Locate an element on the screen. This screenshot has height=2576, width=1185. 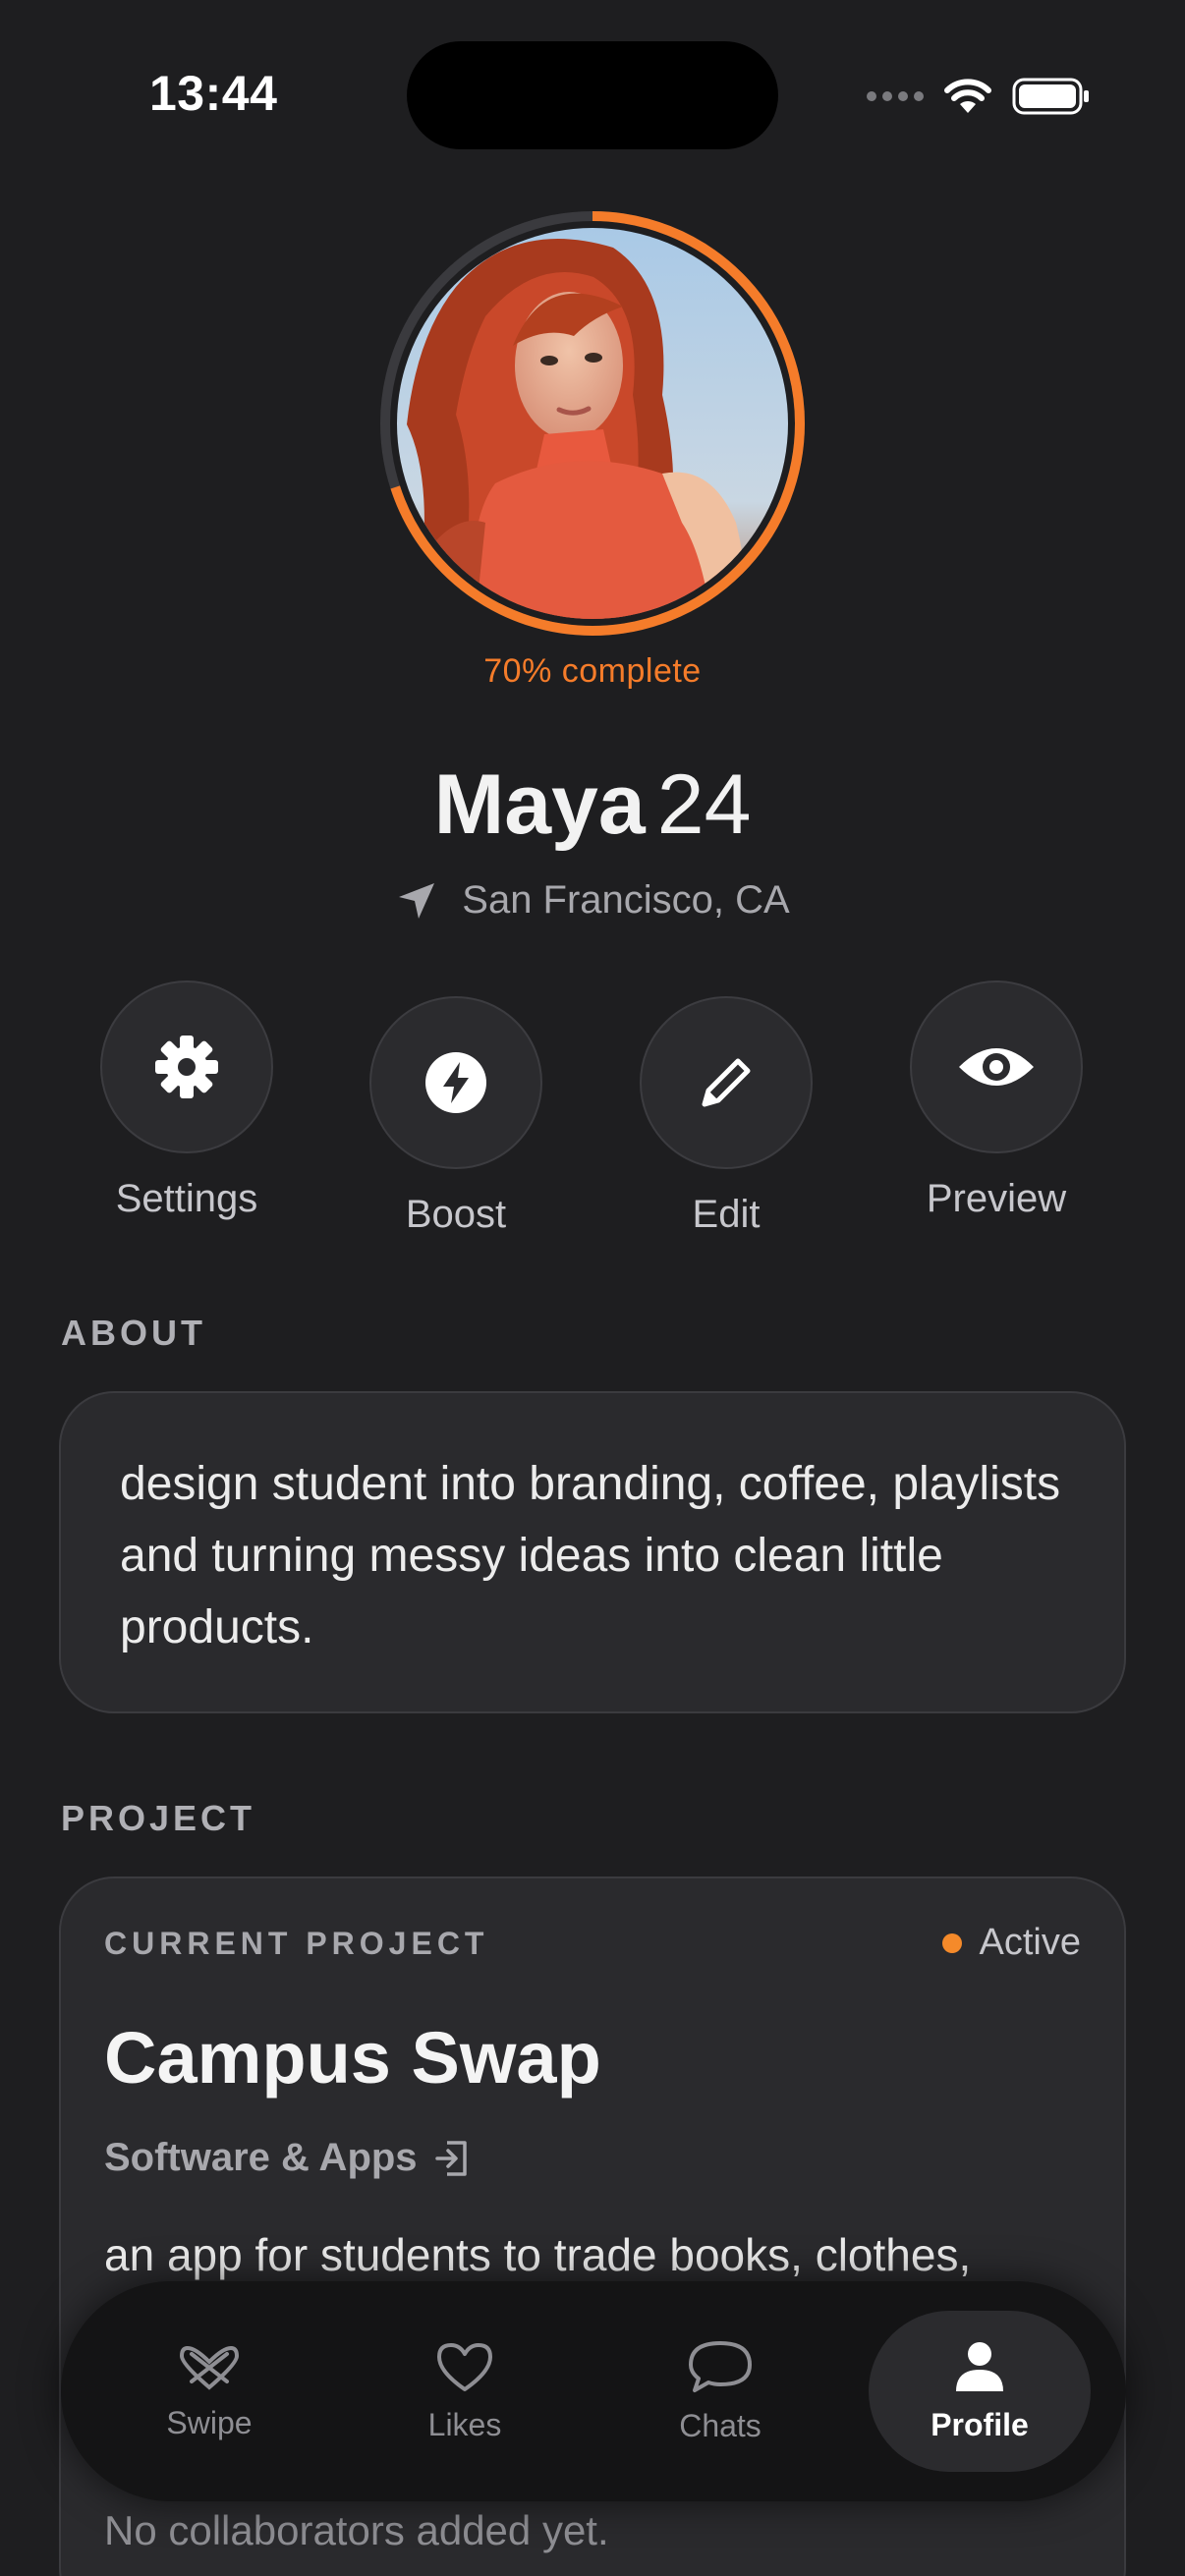
settings-label: Settings is located at coordinates (186, 1198).